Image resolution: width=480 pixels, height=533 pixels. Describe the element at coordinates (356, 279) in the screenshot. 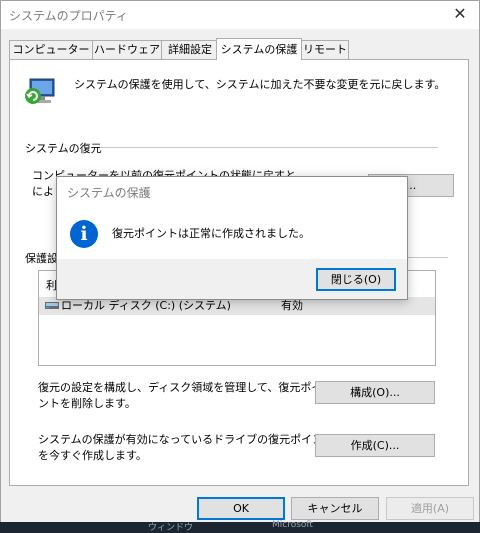

I see `dialog-close-button: 閉じる(O)` at that location.